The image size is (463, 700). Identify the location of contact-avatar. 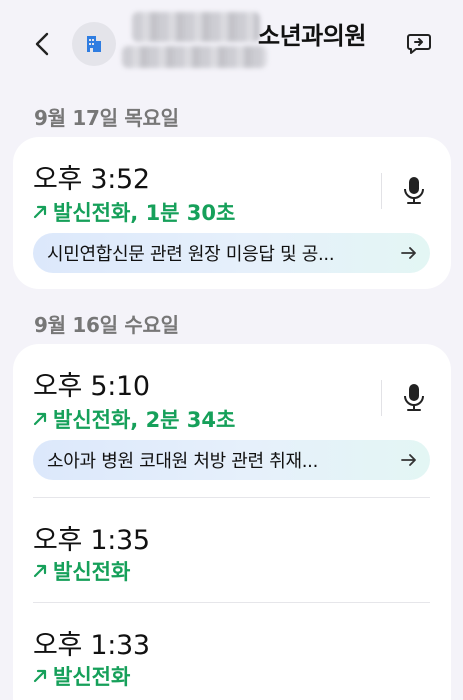
(94, 44).